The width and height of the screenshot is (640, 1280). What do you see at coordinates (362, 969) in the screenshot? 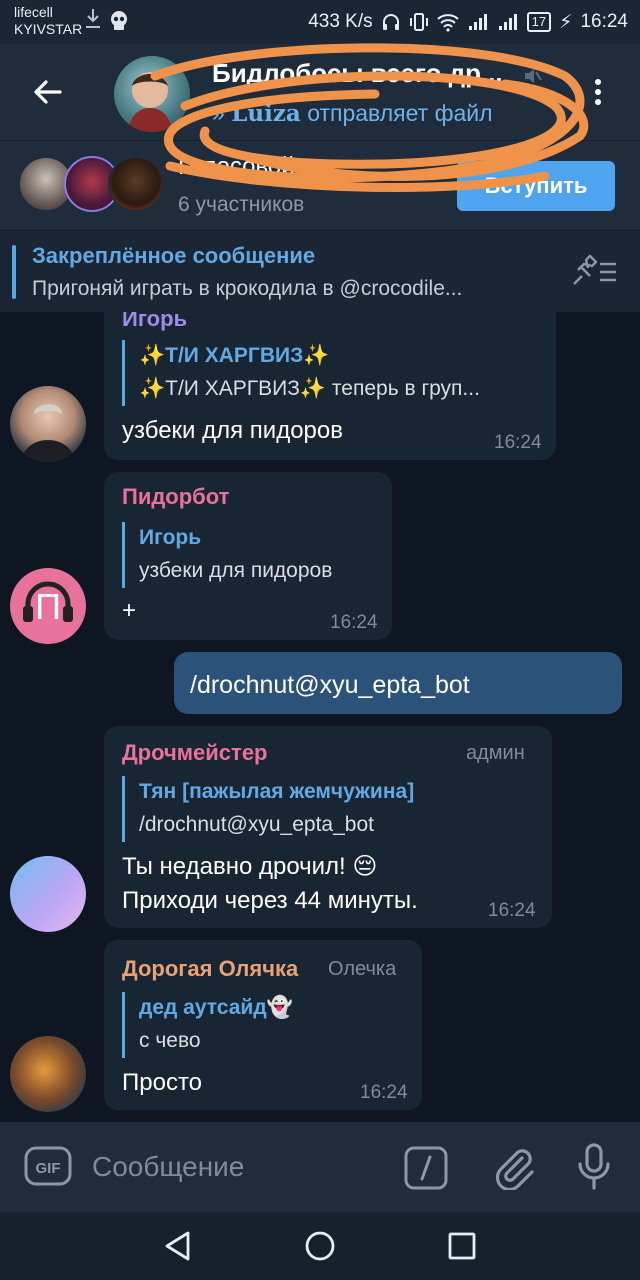
I see `member-title: Олечка` at bounding box center [362, 969].